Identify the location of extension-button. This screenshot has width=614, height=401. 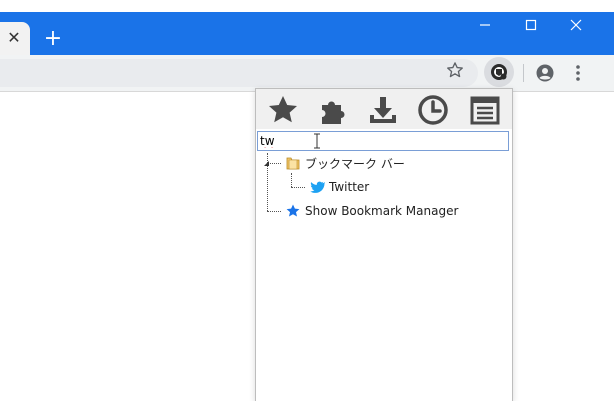
(499, 72).